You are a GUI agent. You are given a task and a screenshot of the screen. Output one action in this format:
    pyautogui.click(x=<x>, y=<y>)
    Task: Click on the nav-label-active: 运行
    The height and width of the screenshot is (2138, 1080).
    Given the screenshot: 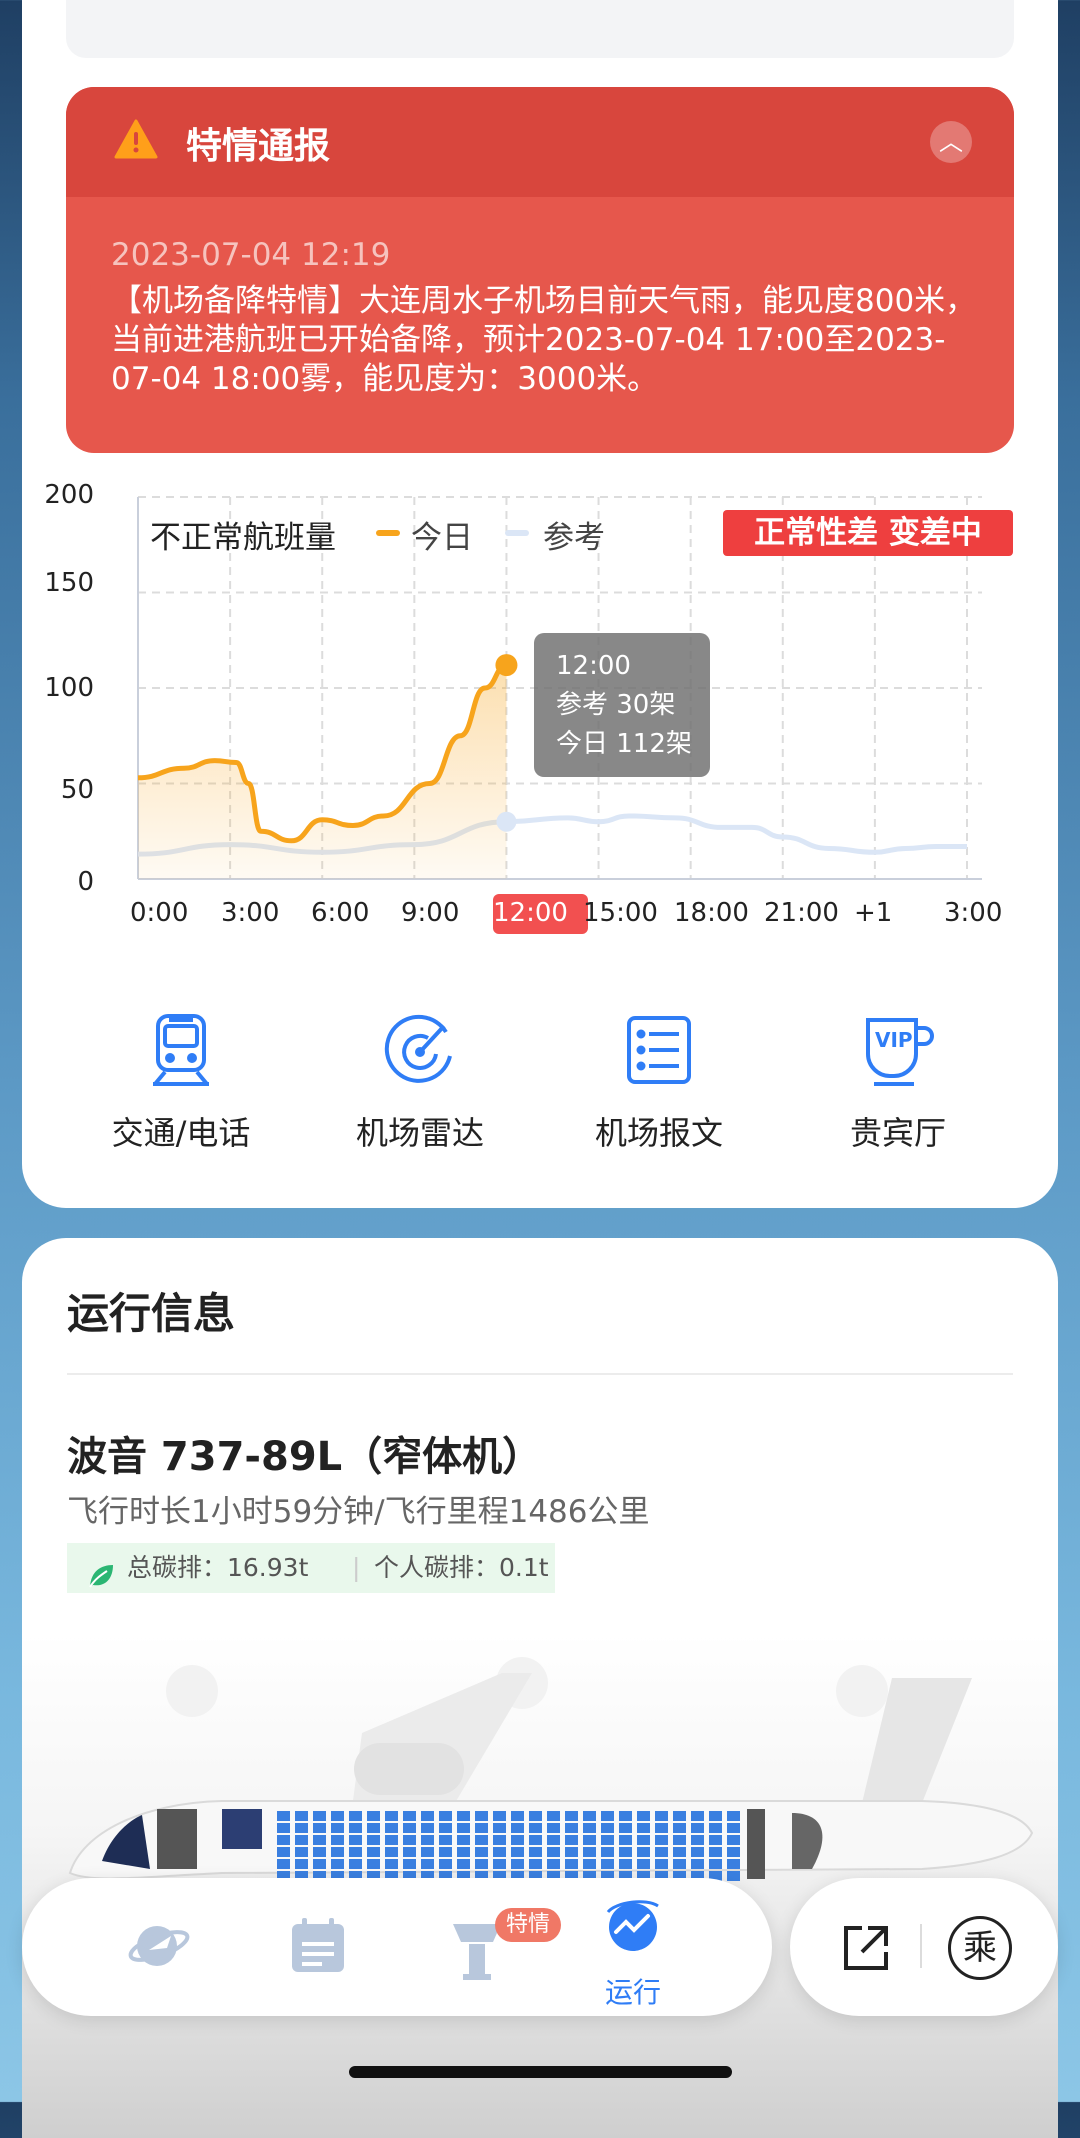 What is the action you would take?
    pyautogui.click(x=633, y=1991)
    